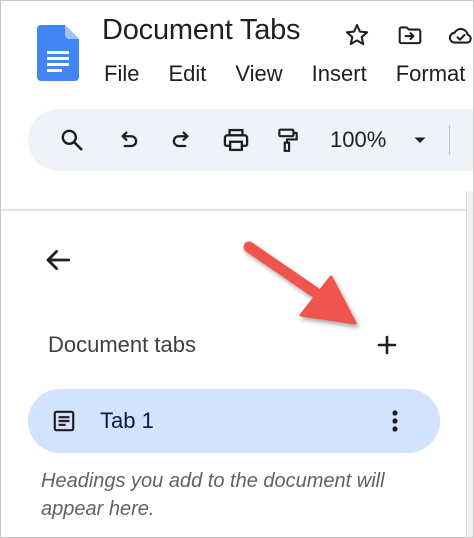 This screenshot has width=474, height=538. Describe the element at coordinates (187, 74) in the screenshot. I see `menu-edit: Edit` at that location.